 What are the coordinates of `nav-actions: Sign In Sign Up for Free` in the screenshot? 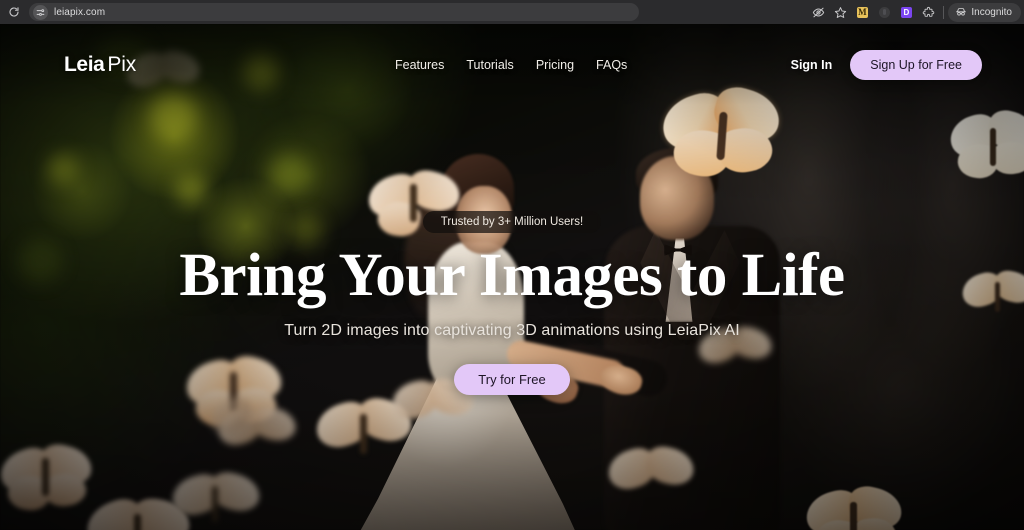 It's located at (886, 65).